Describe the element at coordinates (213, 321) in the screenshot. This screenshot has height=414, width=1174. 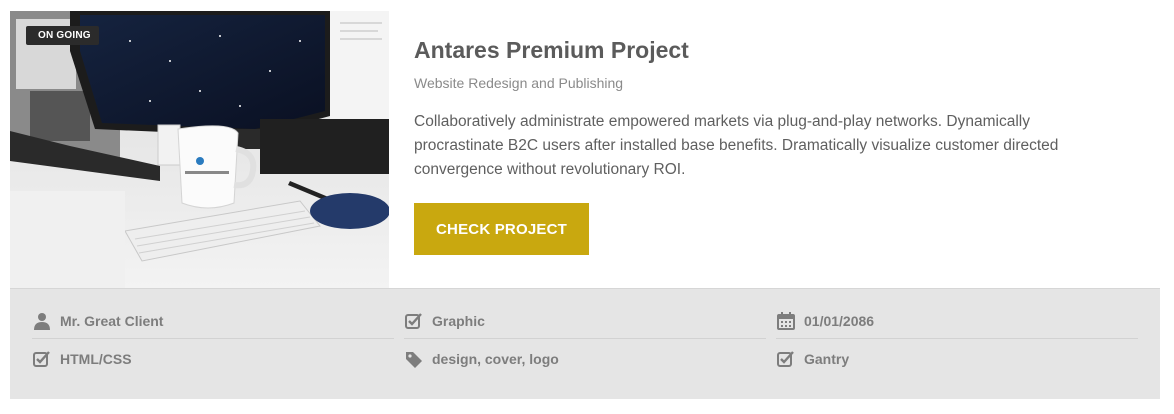
I see `meta-client: Mr. Great Client` at that location.